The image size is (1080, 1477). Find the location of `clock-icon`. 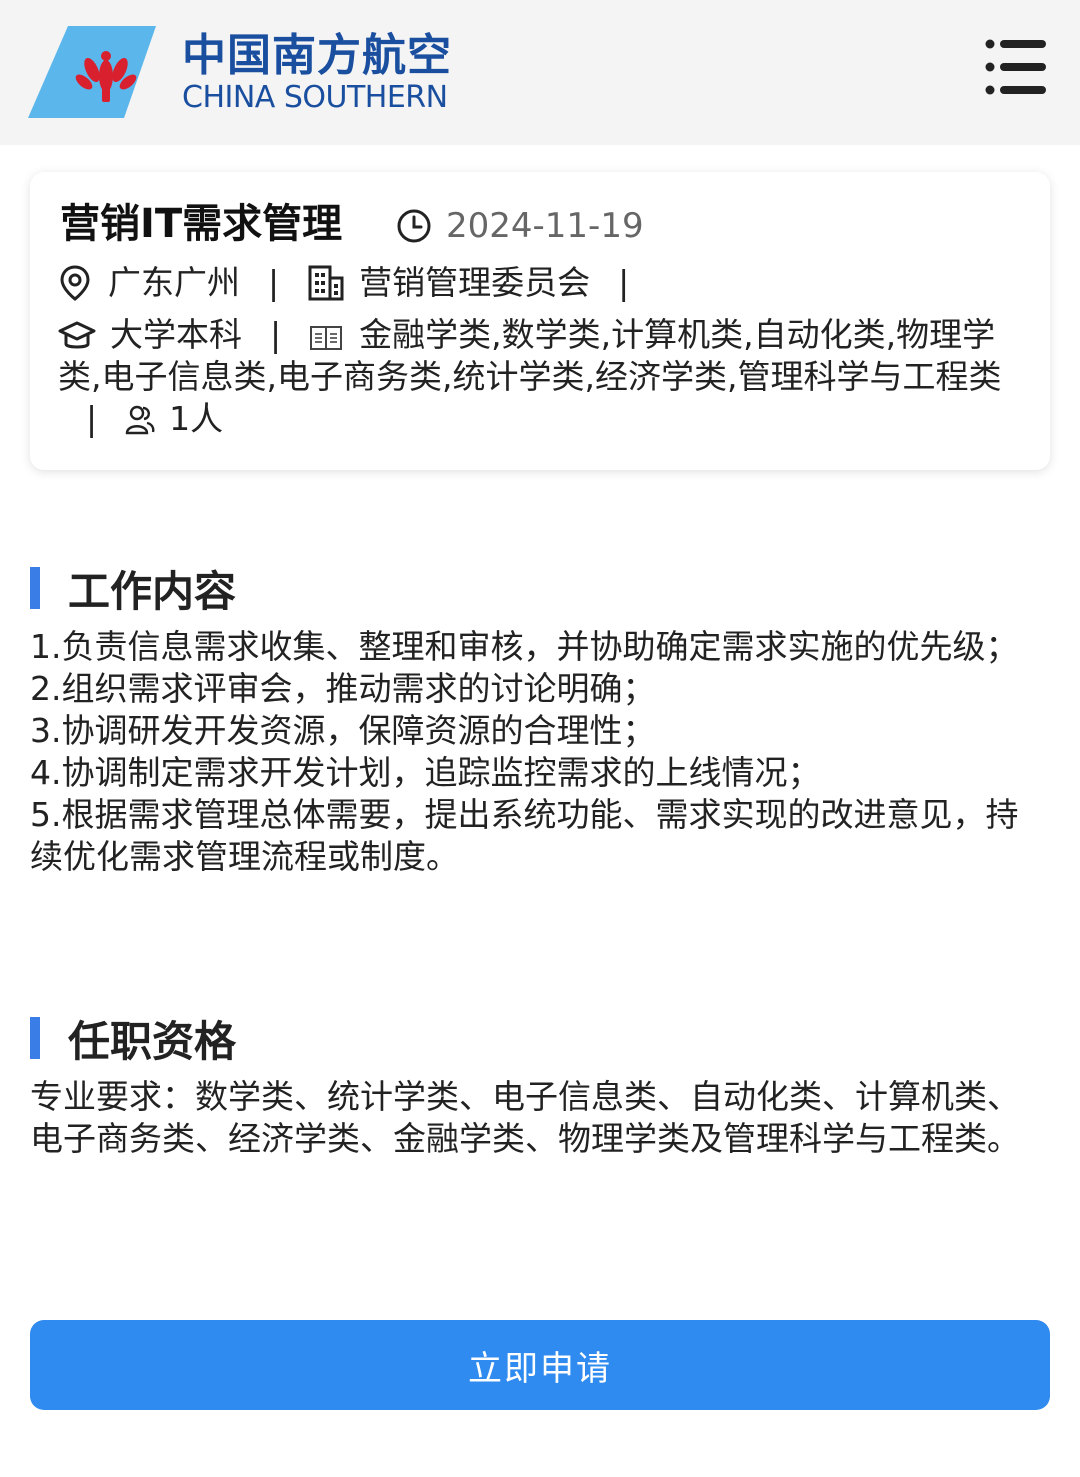

clock-icon is located at coordinates (414, 226).